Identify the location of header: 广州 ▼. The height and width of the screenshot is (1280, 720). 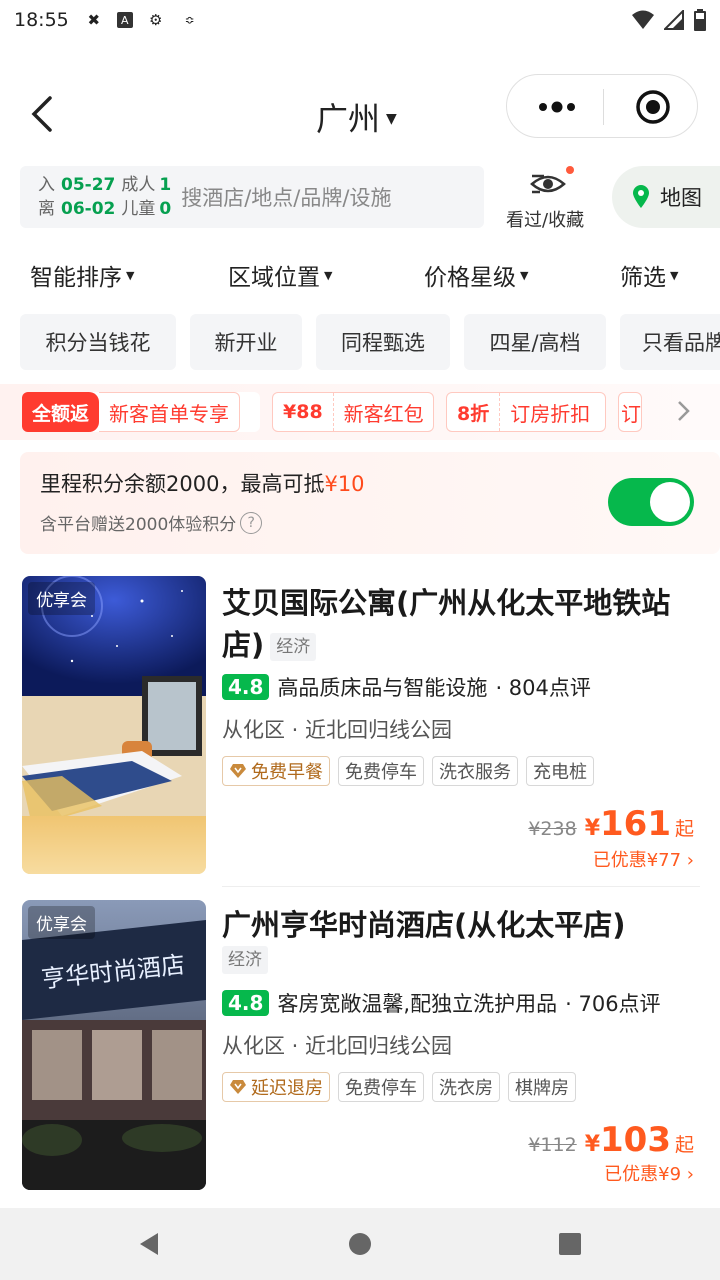
(360, 115).